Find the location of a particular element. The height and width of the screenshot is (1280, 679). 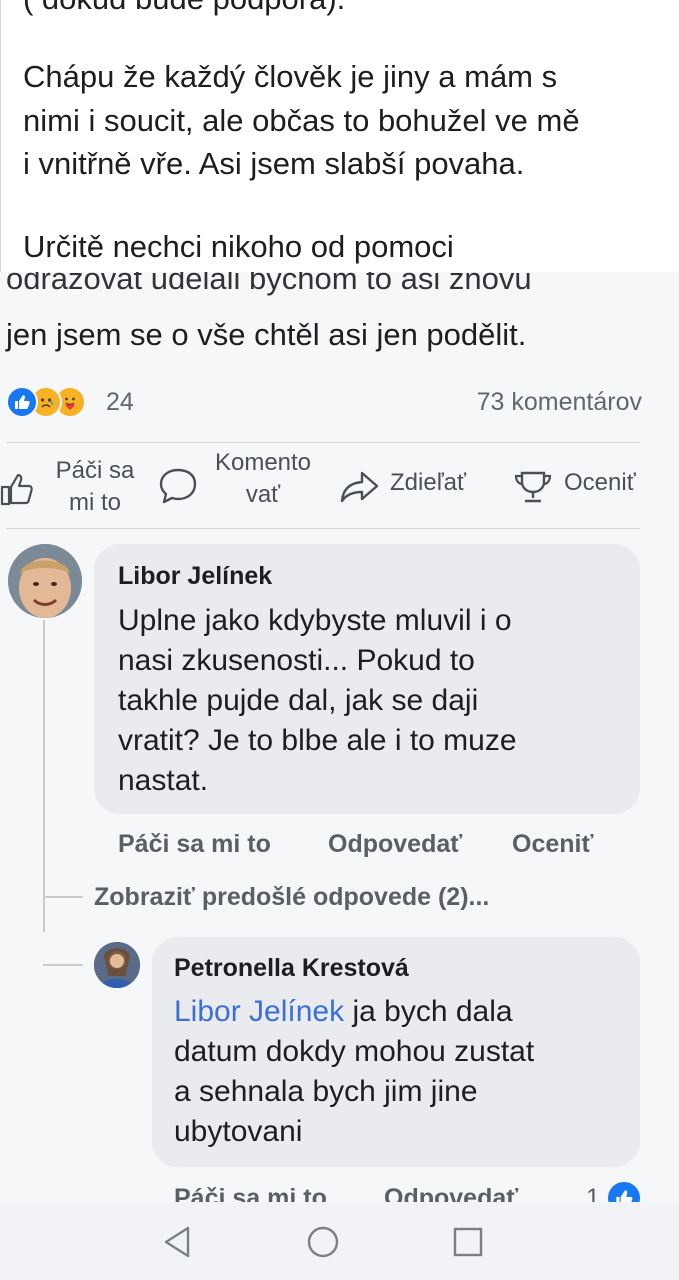

trophy-icon is located at coordinates (533, 487).